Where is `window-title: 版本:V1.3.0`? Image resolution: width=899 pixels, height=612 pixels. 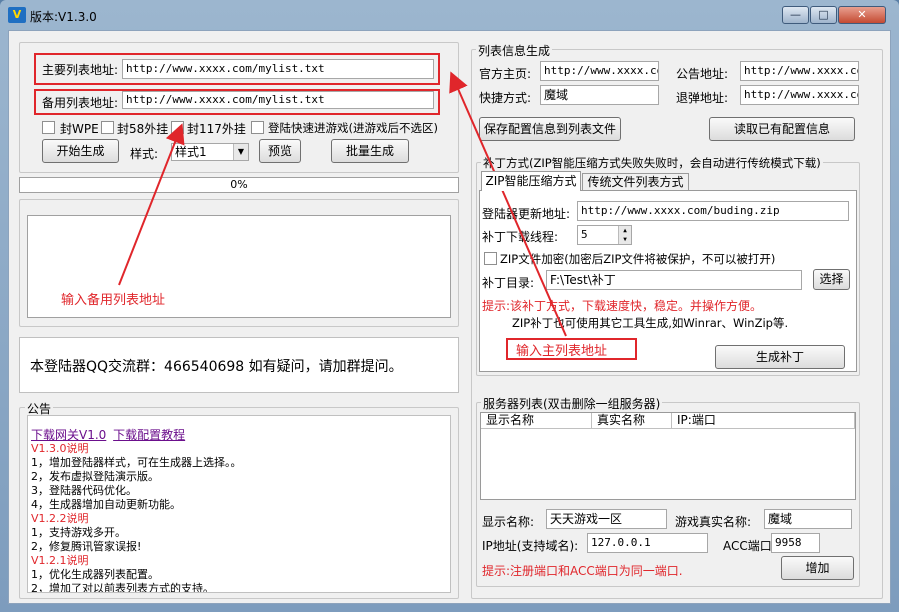
window-title: 版本:V1.3.0 is located at coordinates (63, 17).